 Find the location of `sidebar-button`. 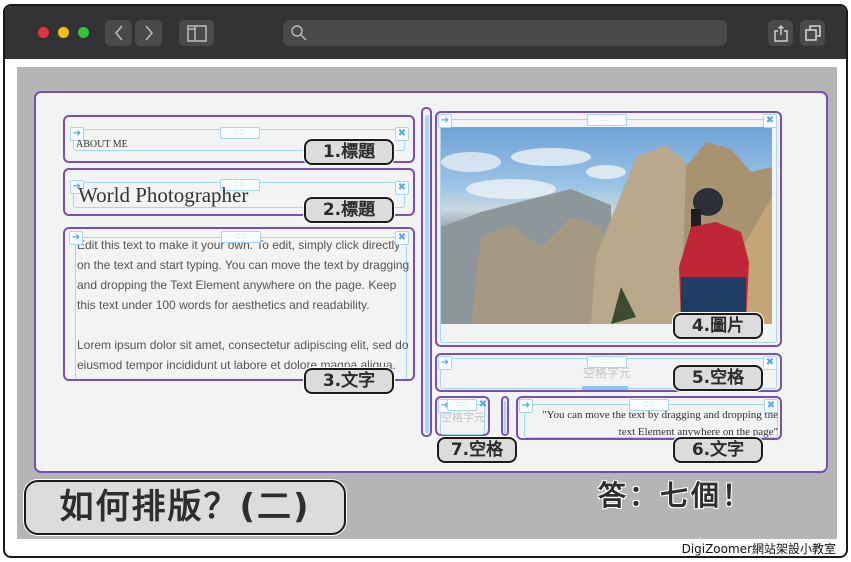

sidebar-button is located at coordinates (196, 33).